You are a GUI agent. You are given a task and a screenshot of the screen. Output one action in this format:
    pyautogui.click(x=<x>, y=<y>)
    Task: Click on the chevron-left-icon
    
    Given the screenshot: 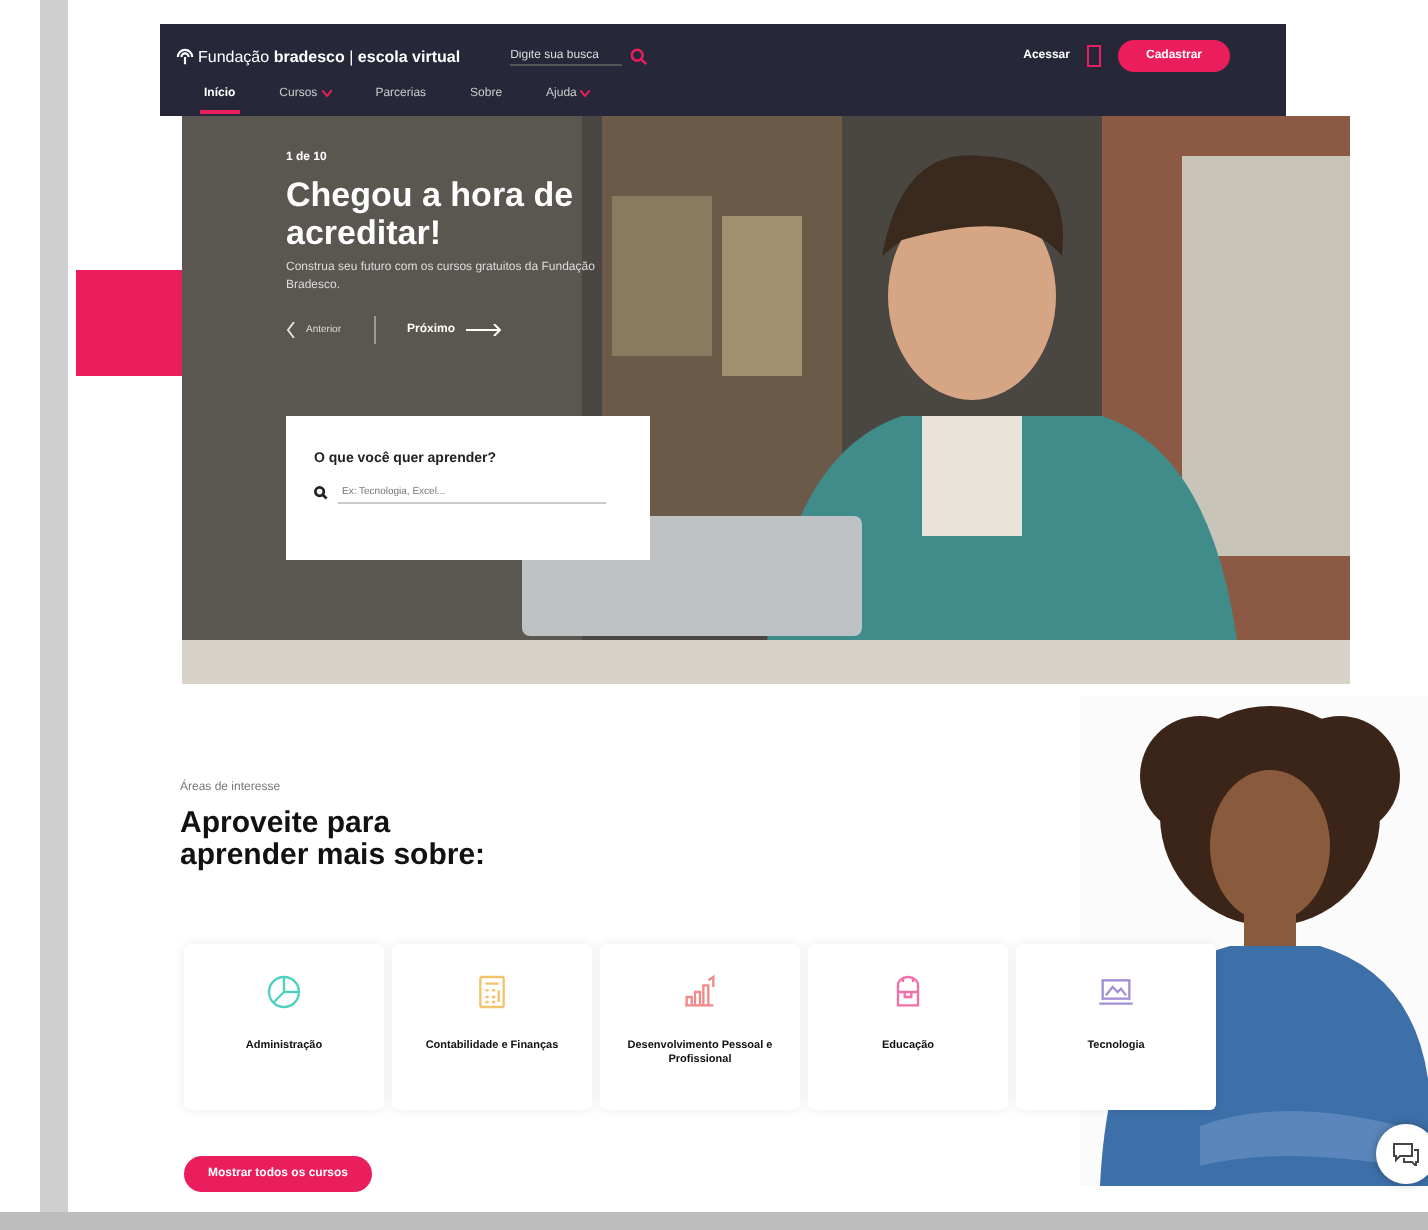 What is the action you would take?
    pyautogui.click(x=291, y=330)
    